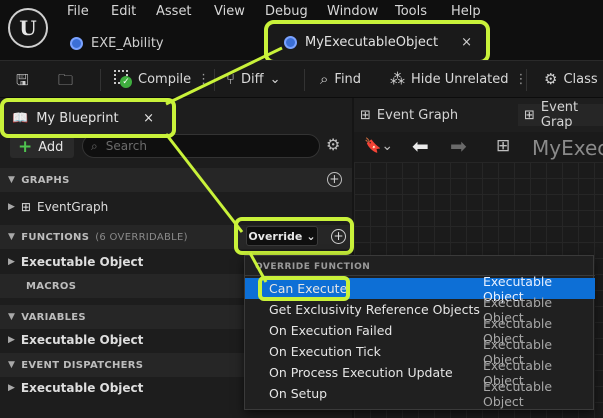 This screenshot has height=418, width=603. What do you see at coordinates (417, 115) in the screenshot?
I see `tab-label: Event Graph` at bounding box center [417, 115].